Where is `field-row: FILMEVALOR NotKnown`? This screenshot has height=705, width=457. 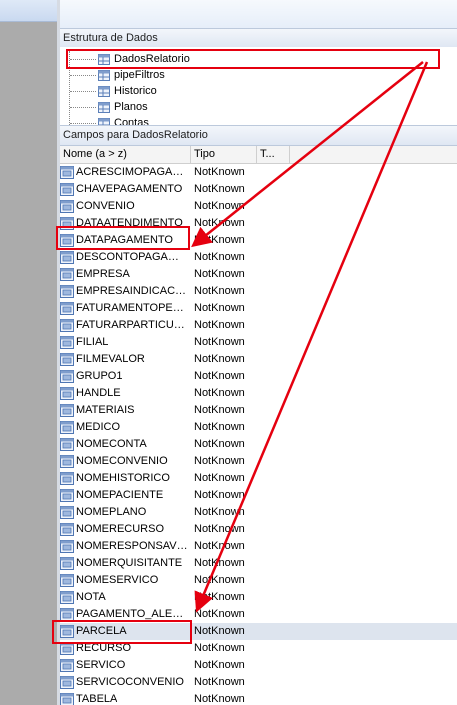 field-row: FILMEVALOR NotKnown is located at coordinates (258, 359).